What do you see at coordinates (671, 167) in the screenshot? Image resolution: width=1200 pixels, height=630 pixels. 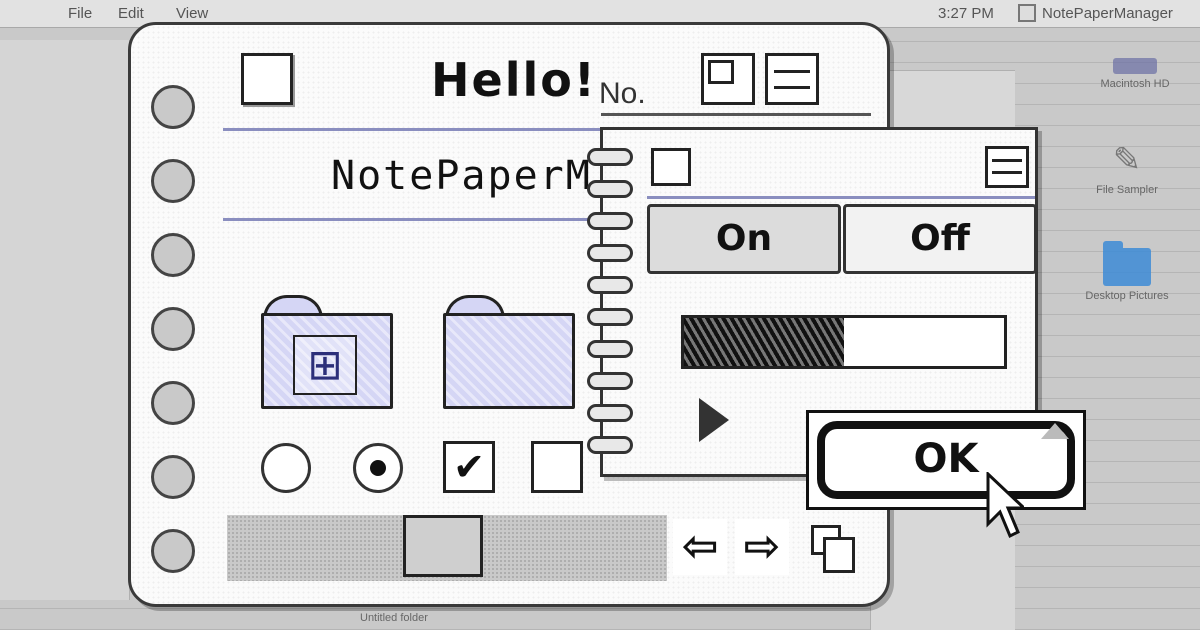 I see `palette-close-box` at bounding box center [671, 167].